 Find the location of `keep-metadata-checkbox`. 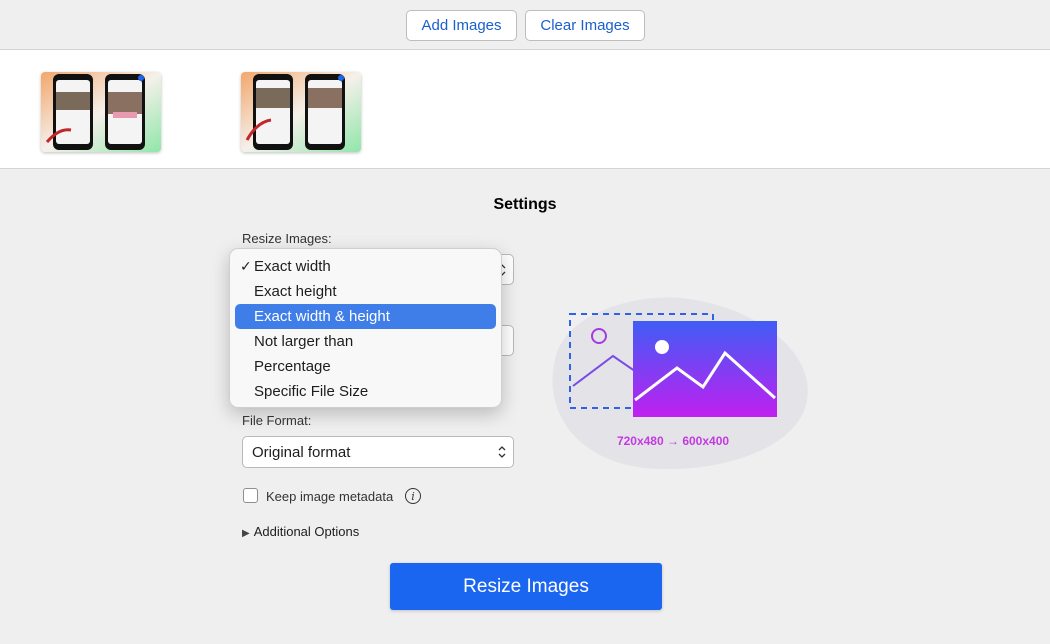

keep-metadata-checkbox is located at coordinates (250, 495).